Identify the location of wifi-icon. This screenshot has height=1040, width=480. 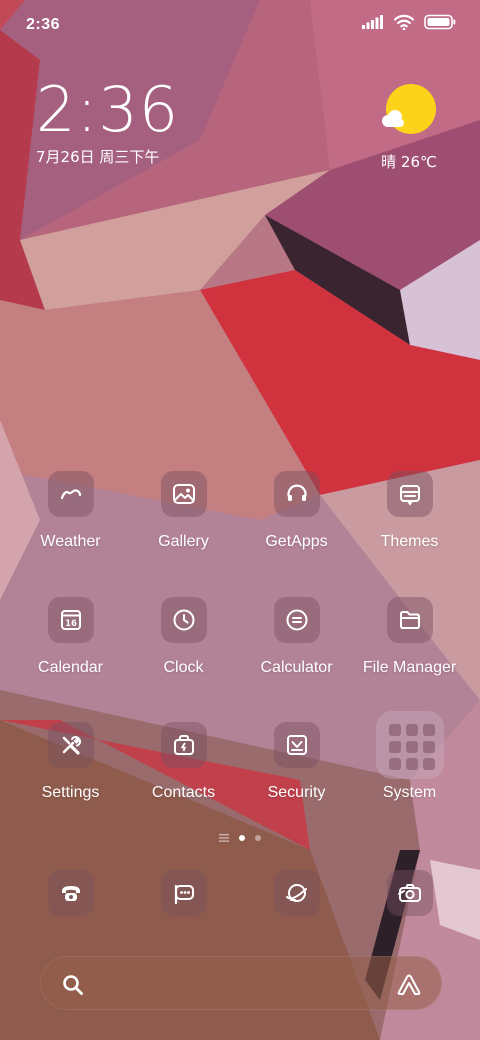
(404, 24).